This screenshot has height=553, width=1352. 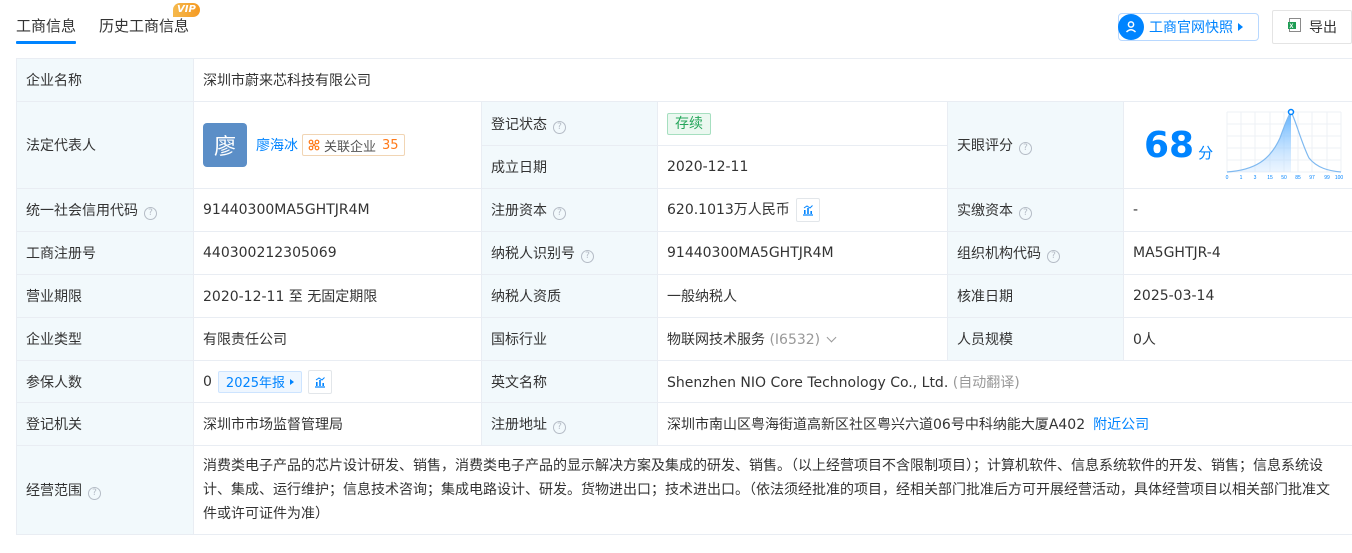 What do you see at coordinates (1035, 296) in the screenshot?
I see `approval-date-label: 核准日期` at bounding box center [1035, 296].